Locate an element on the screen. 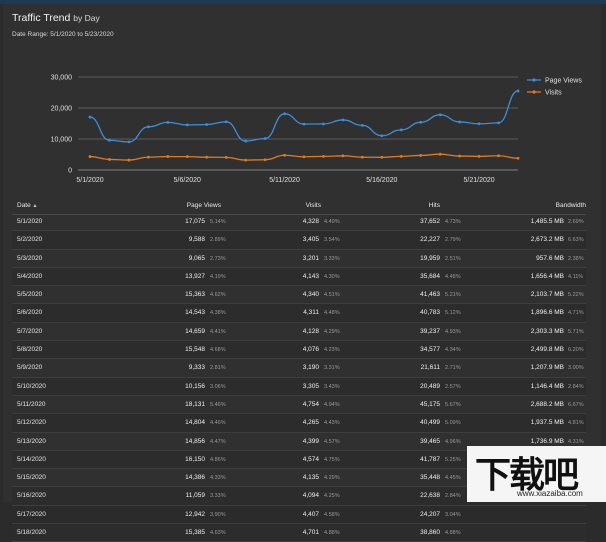  visits-percent: 4.30% is located at coordinates (332, 276).